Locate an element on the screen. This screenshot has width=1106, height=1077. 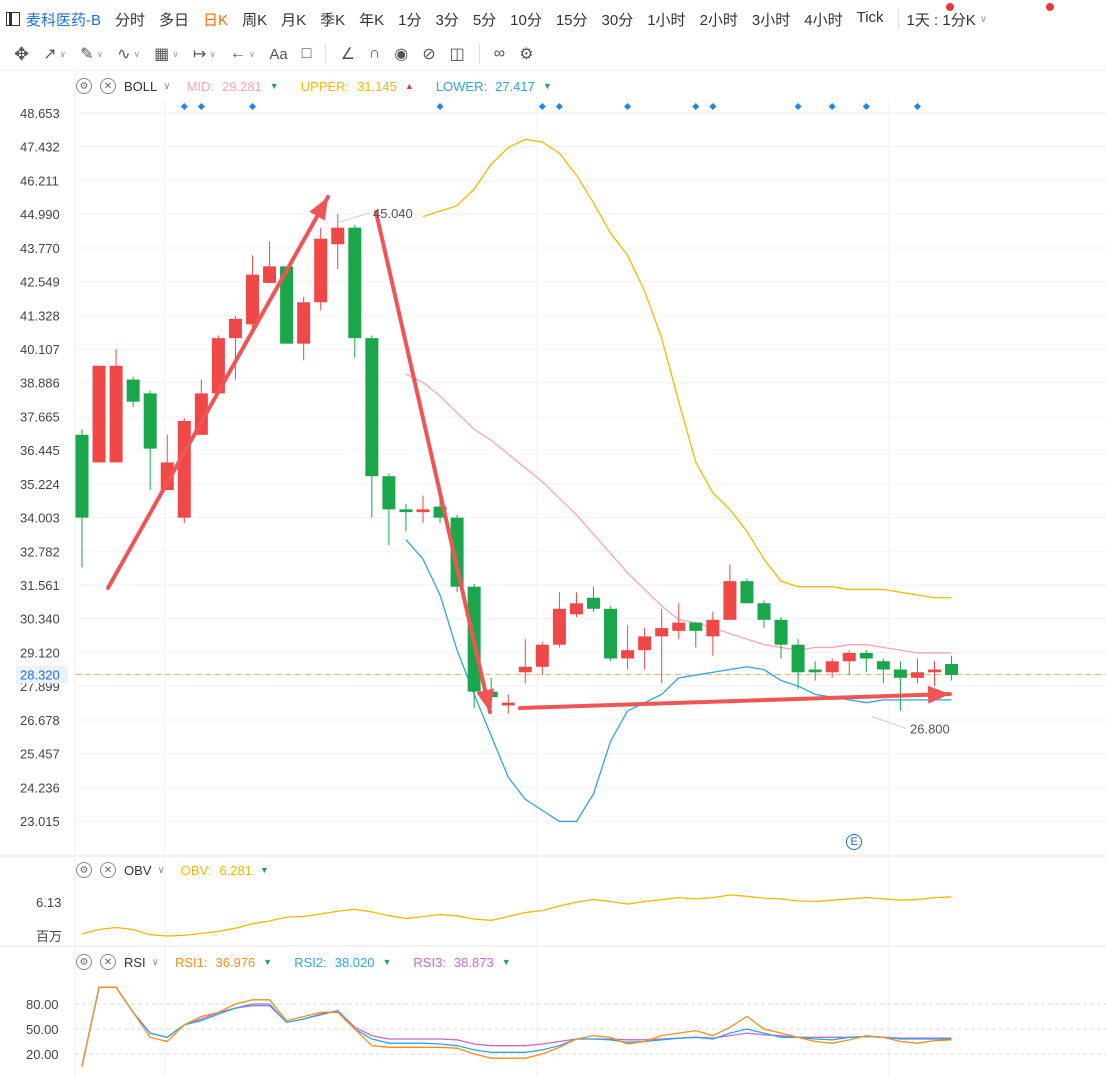
up-triangle-icon: ▲ is located at coordinates (409, 86).